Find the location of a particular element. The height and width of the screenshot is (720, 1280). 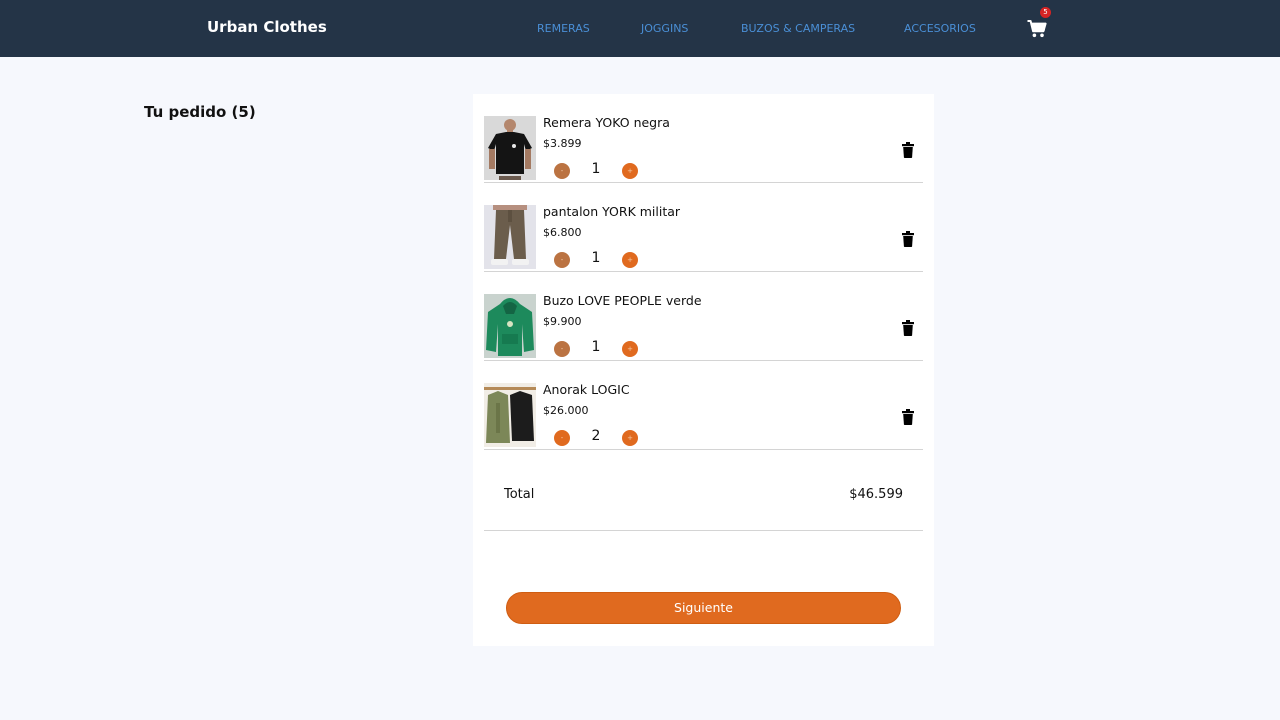

cart-item: Anorak LOGIC $26.000 - 2 + is located at coordinates (703, 405).